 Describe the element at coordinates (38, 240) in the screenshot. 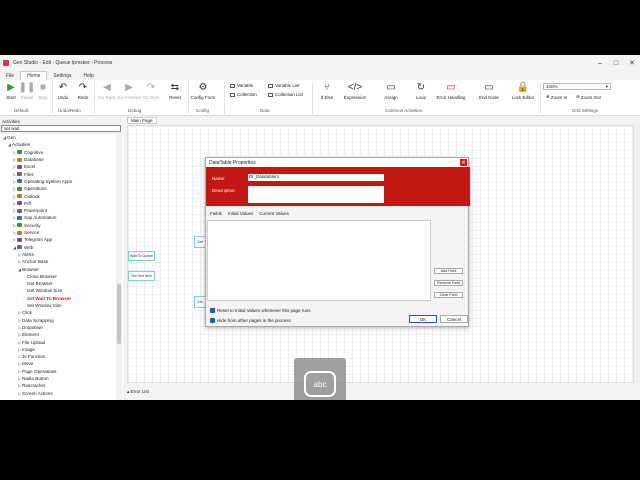

I see `tree-item-label: Telegram App` at that location.